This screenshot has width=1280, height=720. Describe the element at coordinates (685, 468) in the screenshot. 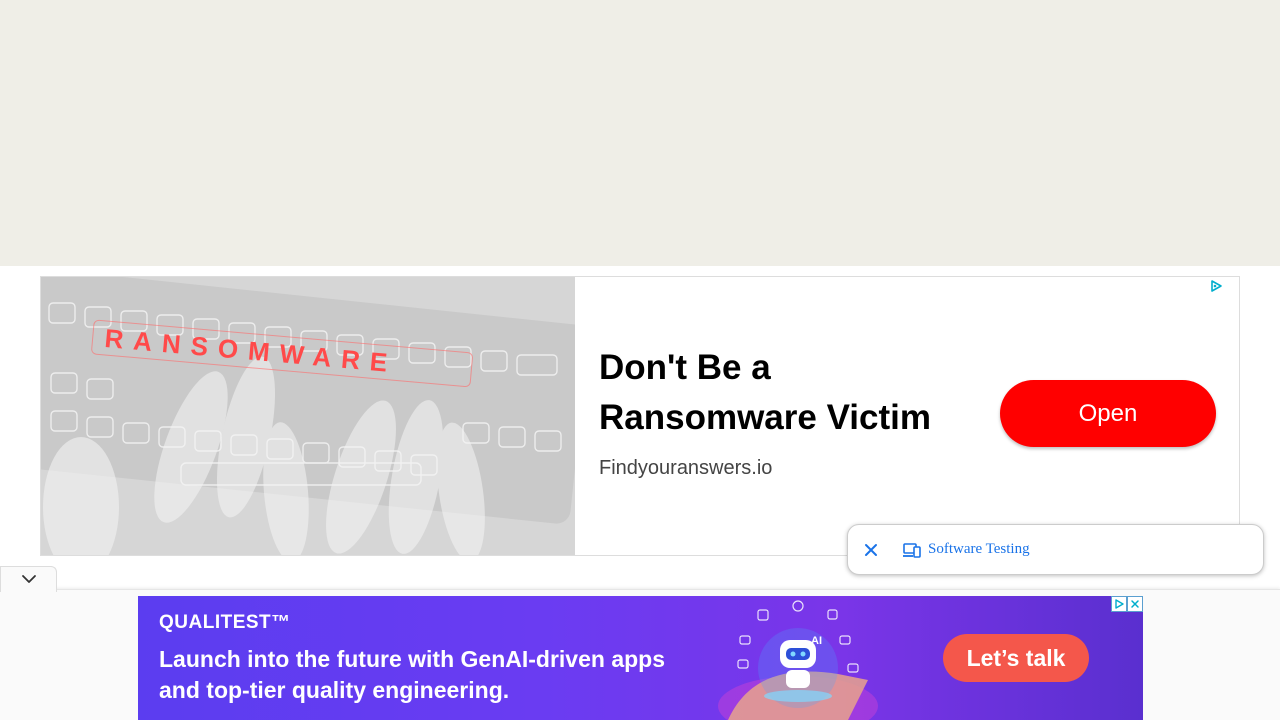

I see `ad-domain: Findyouranswers.io` at that location.